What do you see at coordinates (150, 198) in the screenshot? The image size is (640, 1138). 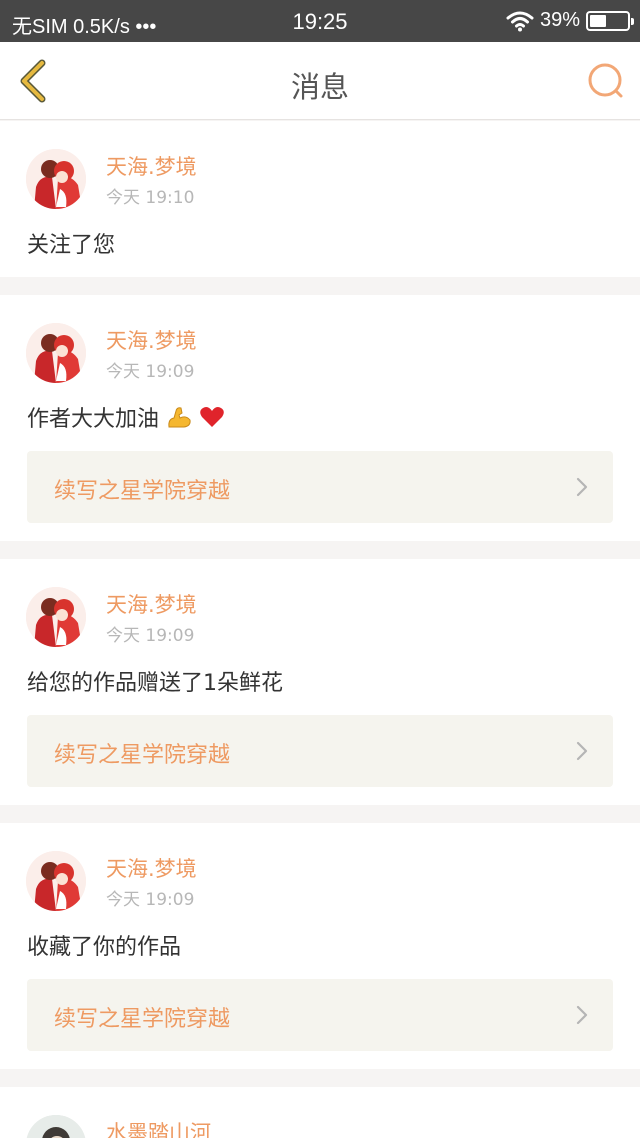 I see `message-time: 今天 19:10` at bounding box center [150, 198].